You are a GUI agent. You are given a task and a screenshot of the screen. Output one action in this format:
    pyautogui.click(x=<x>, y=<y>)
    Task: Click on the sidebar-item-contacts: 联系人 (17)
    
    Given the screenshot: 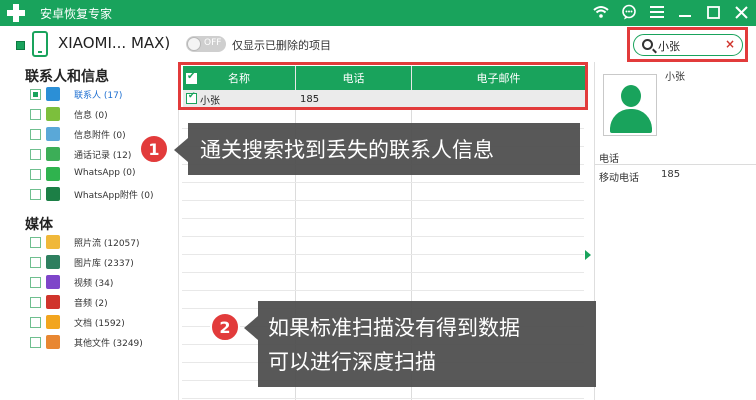 What is the action you would take?
    pyautogui.click(x=103, y=95)
    